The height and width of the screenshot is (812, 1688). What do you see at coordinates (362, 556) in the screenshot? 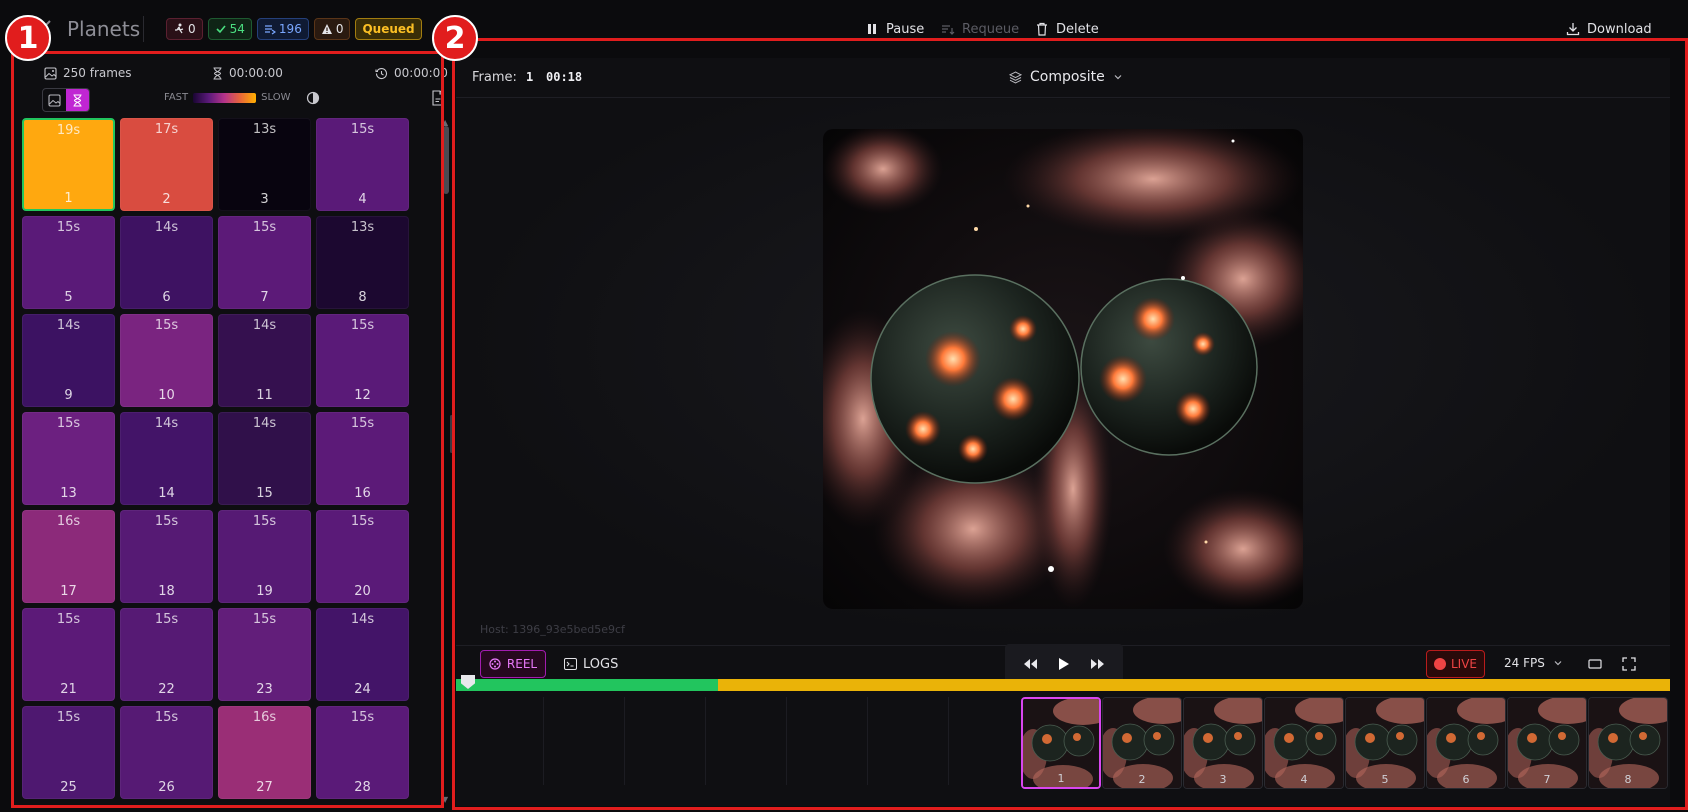
I see `frame-tile: 15s 20` at bounding box center [362, 556].